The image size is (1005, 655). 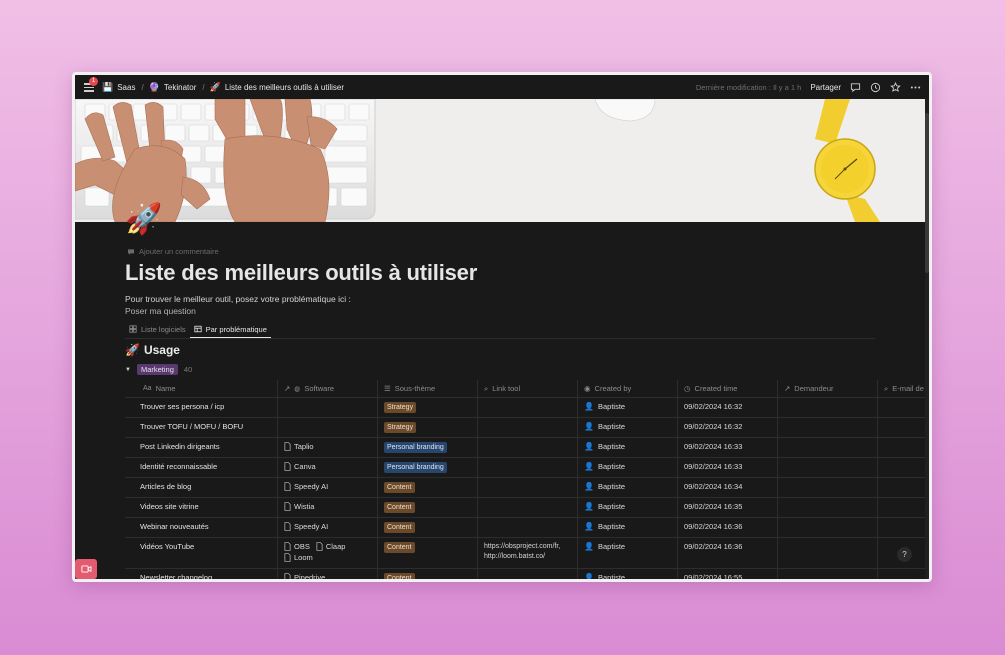 What do you see at coordinates (904, 554) in the screenshot?
I see `help-button: ?` at bounding box center [904, 554].